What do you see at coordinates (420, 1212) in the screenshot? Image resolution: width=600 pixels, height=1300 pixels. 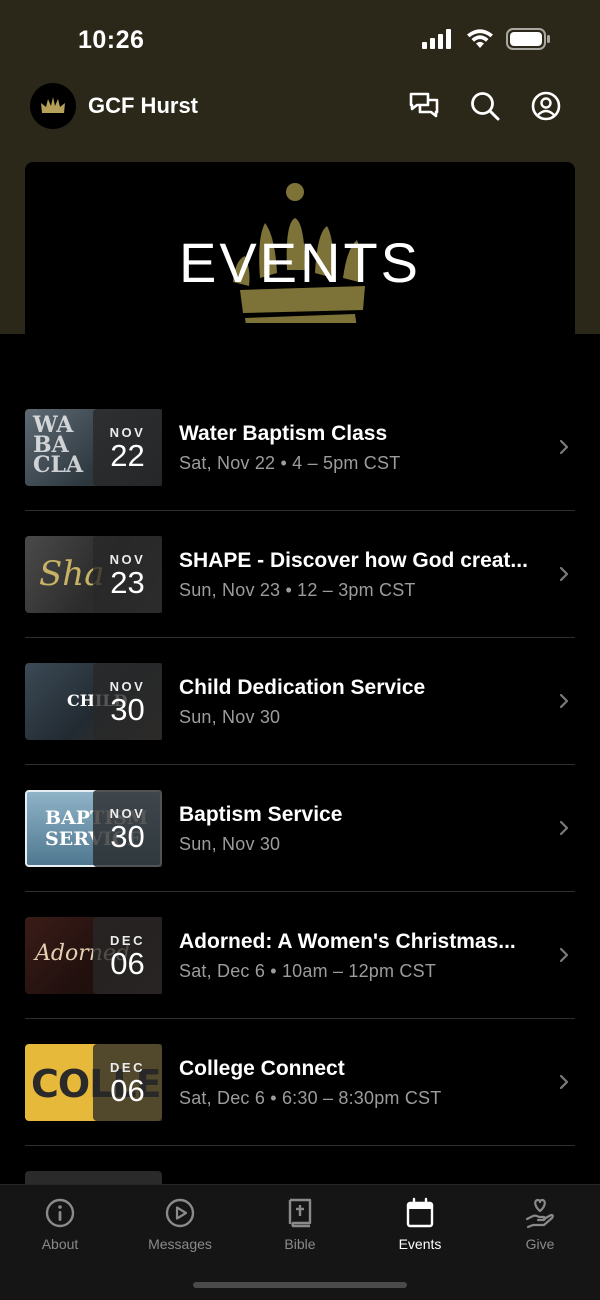 I see `calendar-icon` at bounding box center [420, 1212].